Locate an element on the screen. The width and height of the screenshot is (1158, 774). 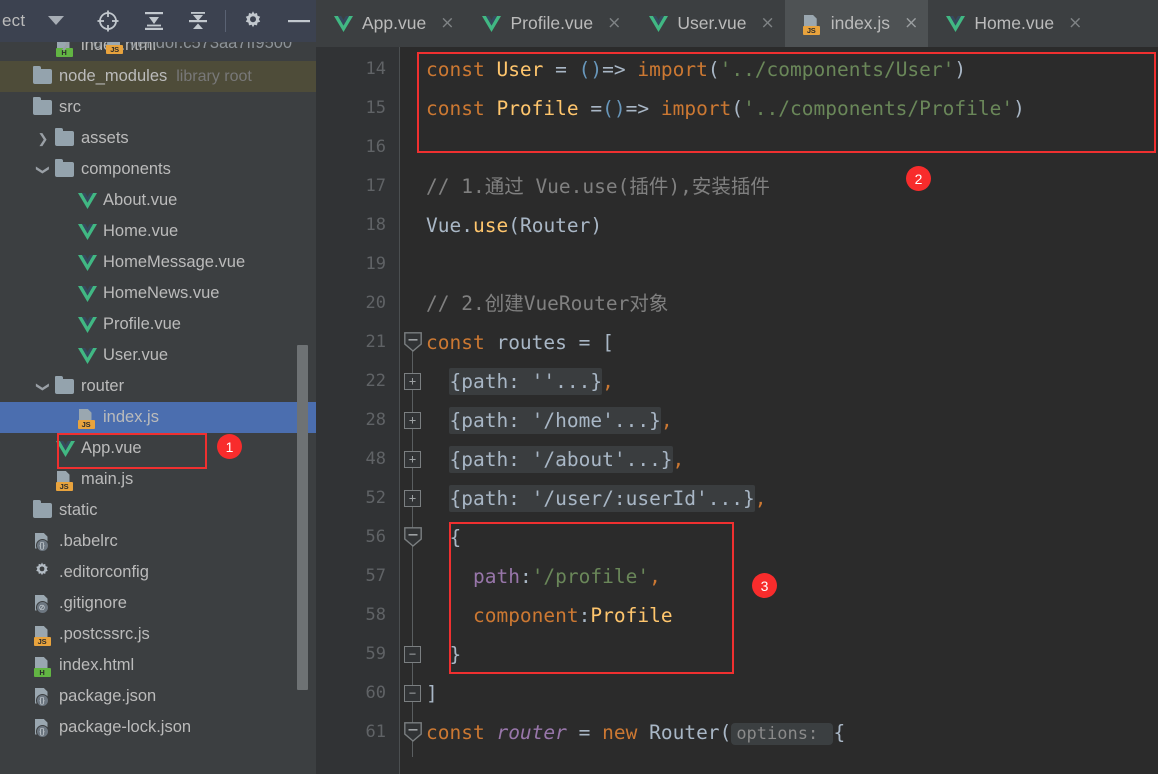
code-line: // 2.创建VueRouter对象 is located at coordinates (547, 303).